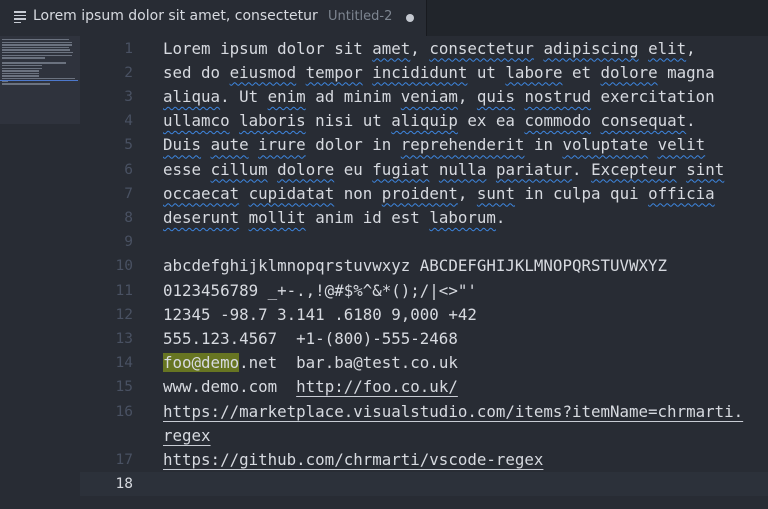 The width and height of the screenshot is (768, 509). I want to click on link-text: https://github.com/chrmarti/vscode-regex, so click(353, 459).